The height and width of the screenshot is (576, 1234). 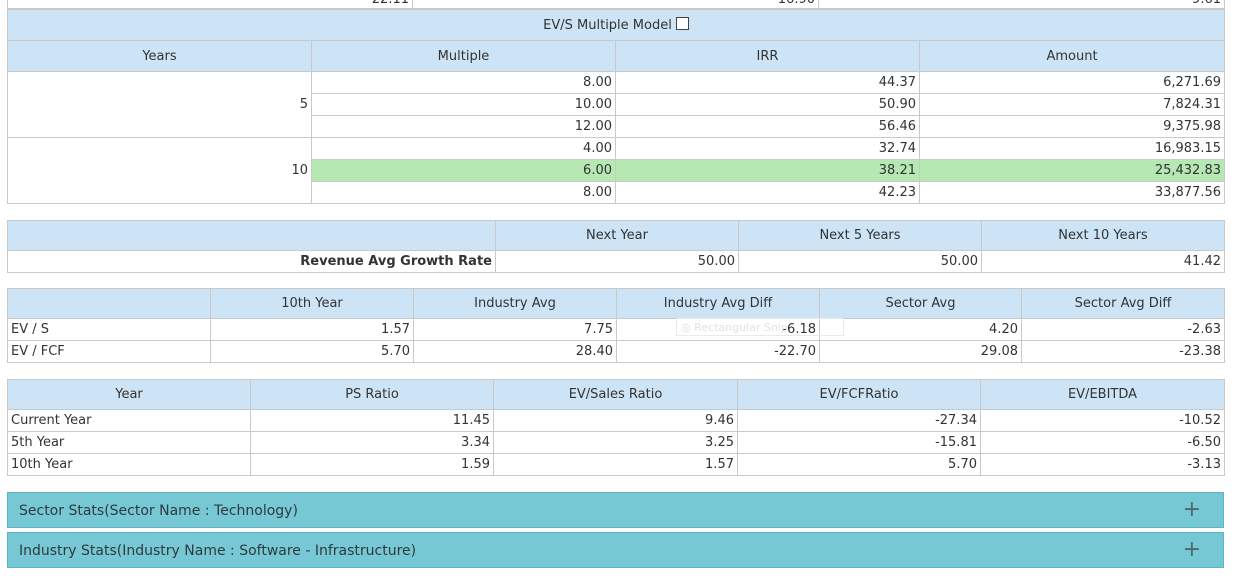 I want to click on ratio-cell: -15.81, so click(x=859, y=442).